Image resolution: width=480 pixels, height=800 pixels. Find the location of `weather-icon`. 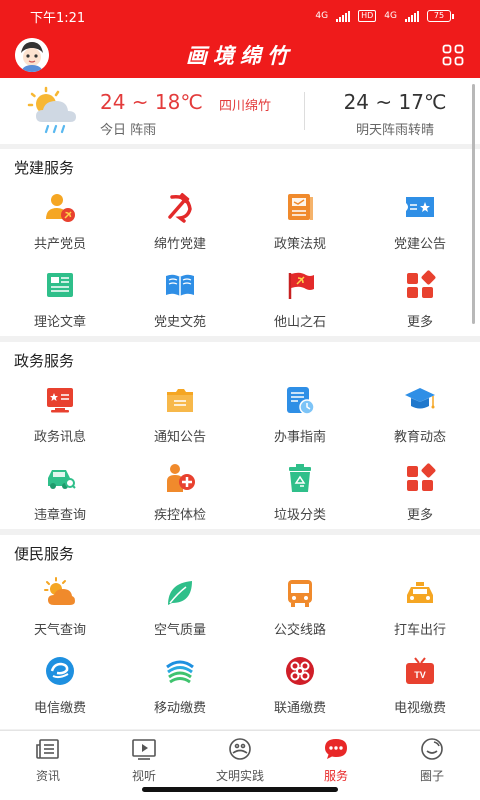

weather-icon is located at coordinates (59, 591).